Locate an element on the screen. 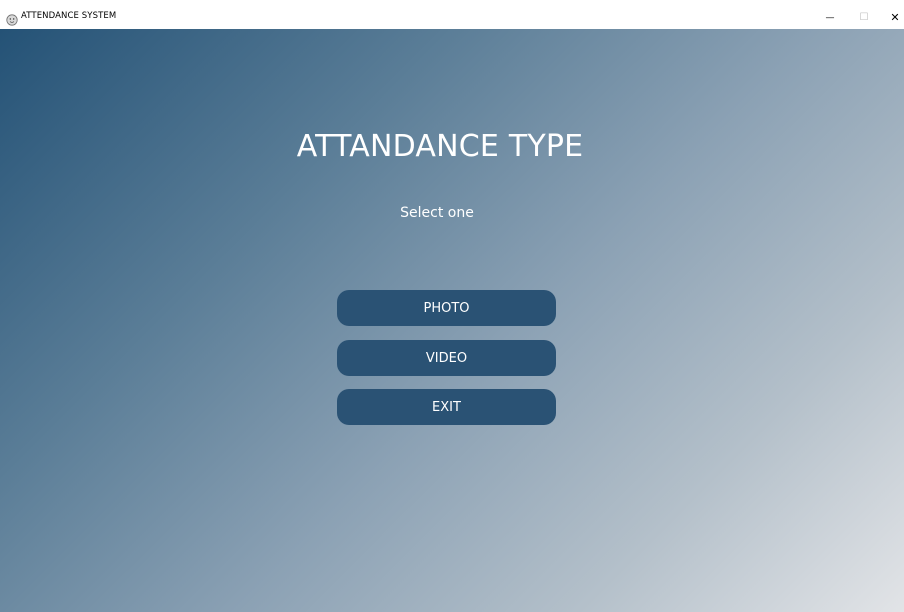 Image resolution: width=904 pixels, height=612 pixels. maximize-icon: ☐ is located at coordinates (864, 17).